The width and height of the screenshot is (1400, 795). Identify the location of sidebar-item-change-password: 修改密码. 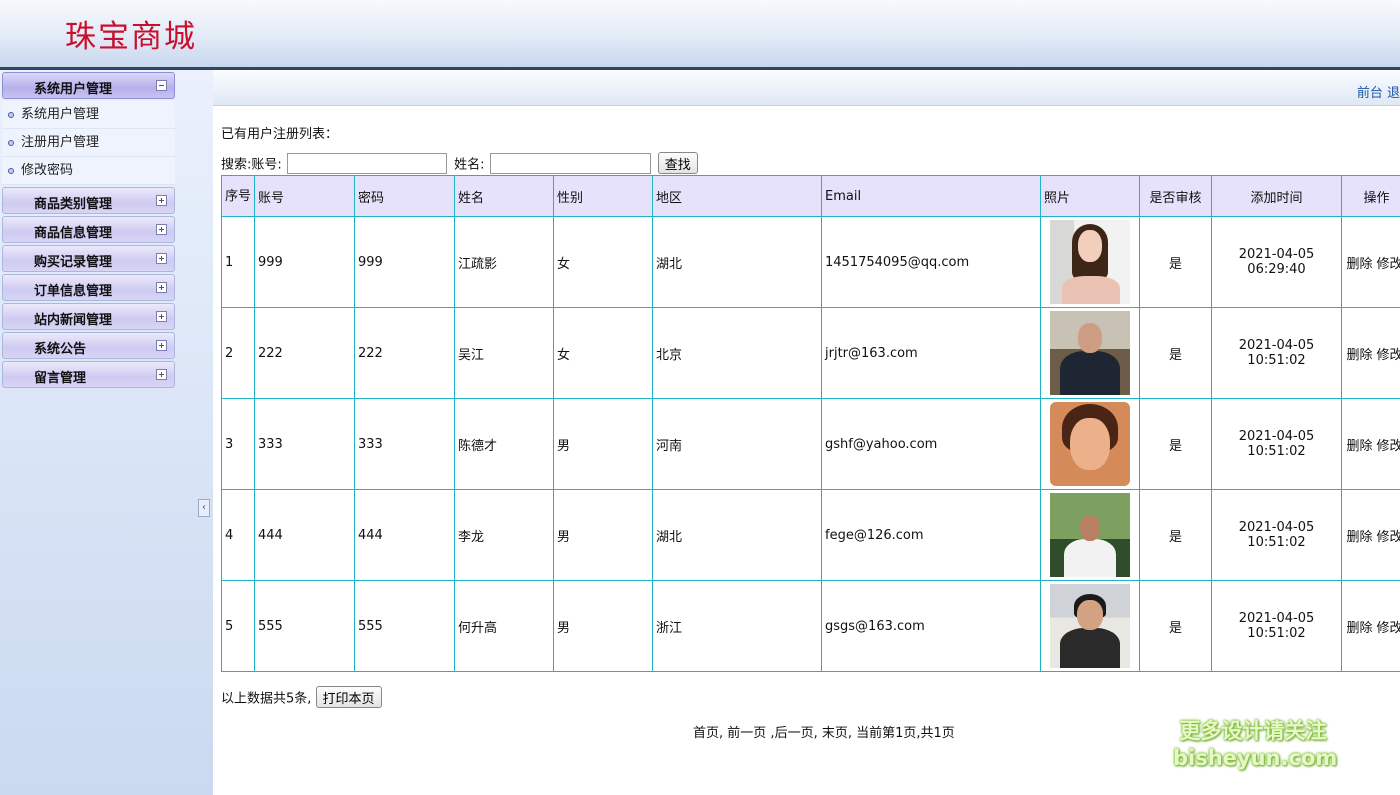
(88, 171).